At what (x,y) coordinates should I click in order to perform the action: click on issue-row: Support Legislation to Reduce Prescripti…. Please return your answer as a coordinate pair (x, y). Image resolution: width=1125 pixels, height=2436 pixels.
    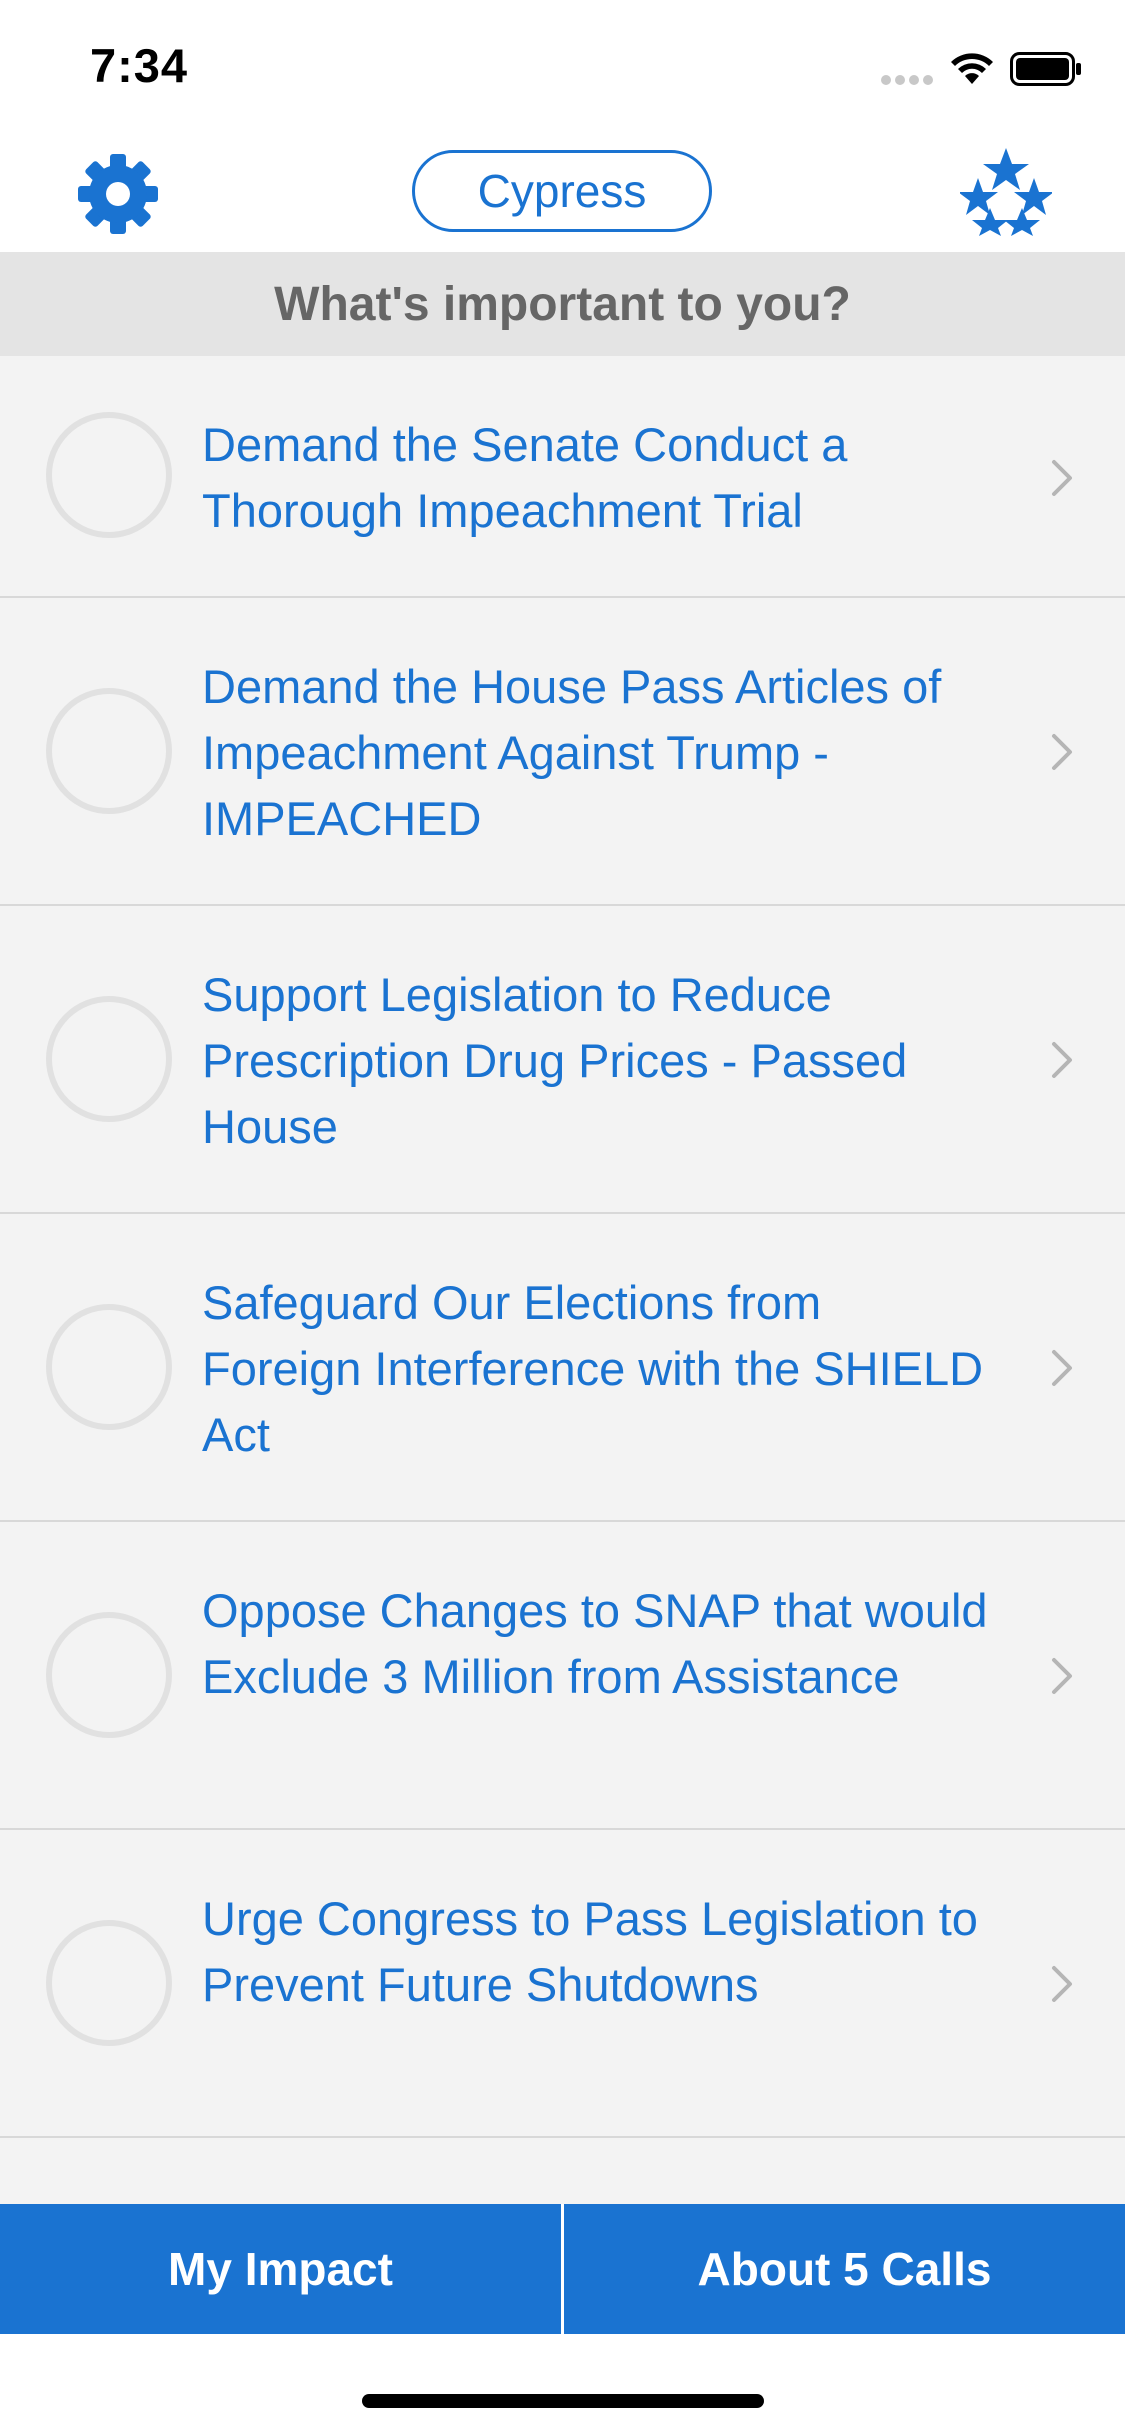
    Looking at the image, I should click on (562, 1060).